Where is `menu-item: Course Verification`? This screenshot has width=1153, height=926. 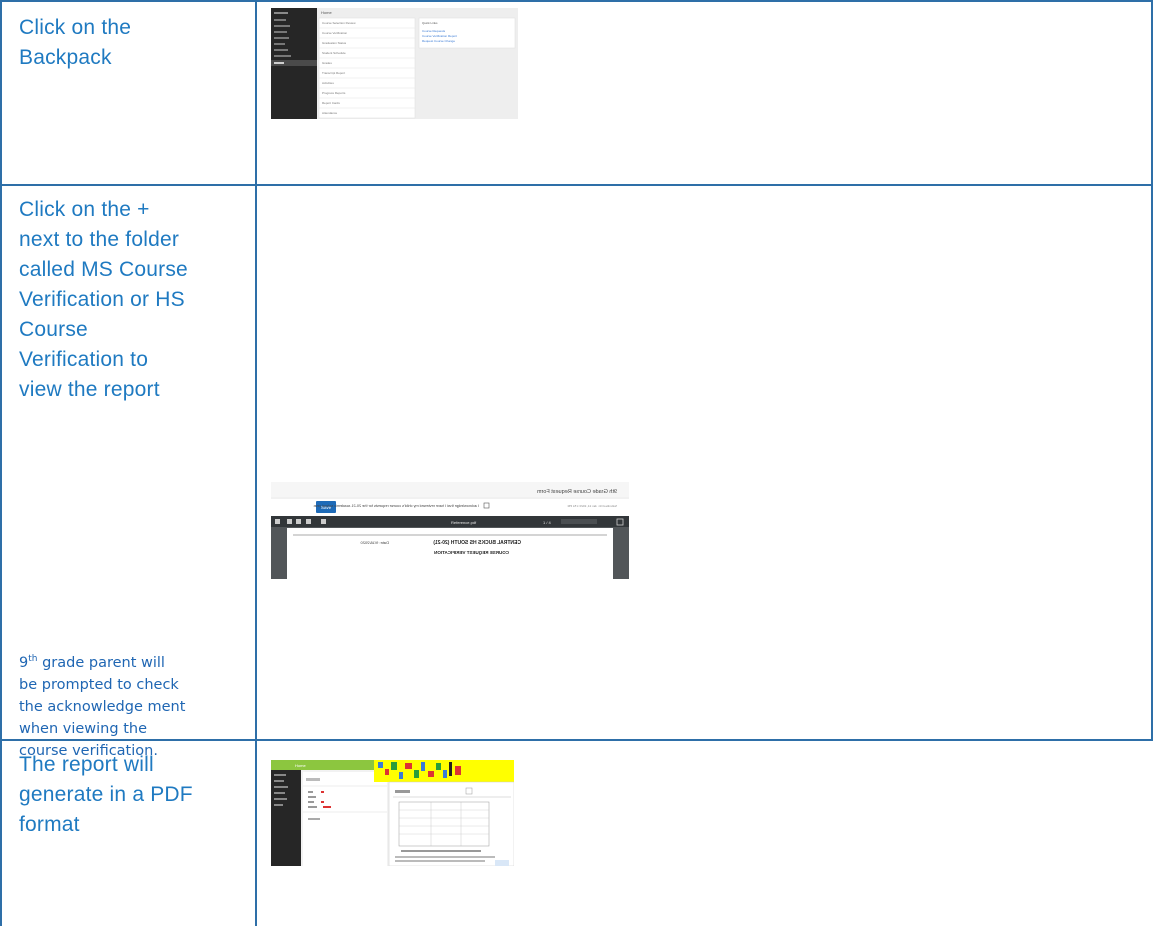 menu-item: Course Verification is located at coordinates (335, 33).